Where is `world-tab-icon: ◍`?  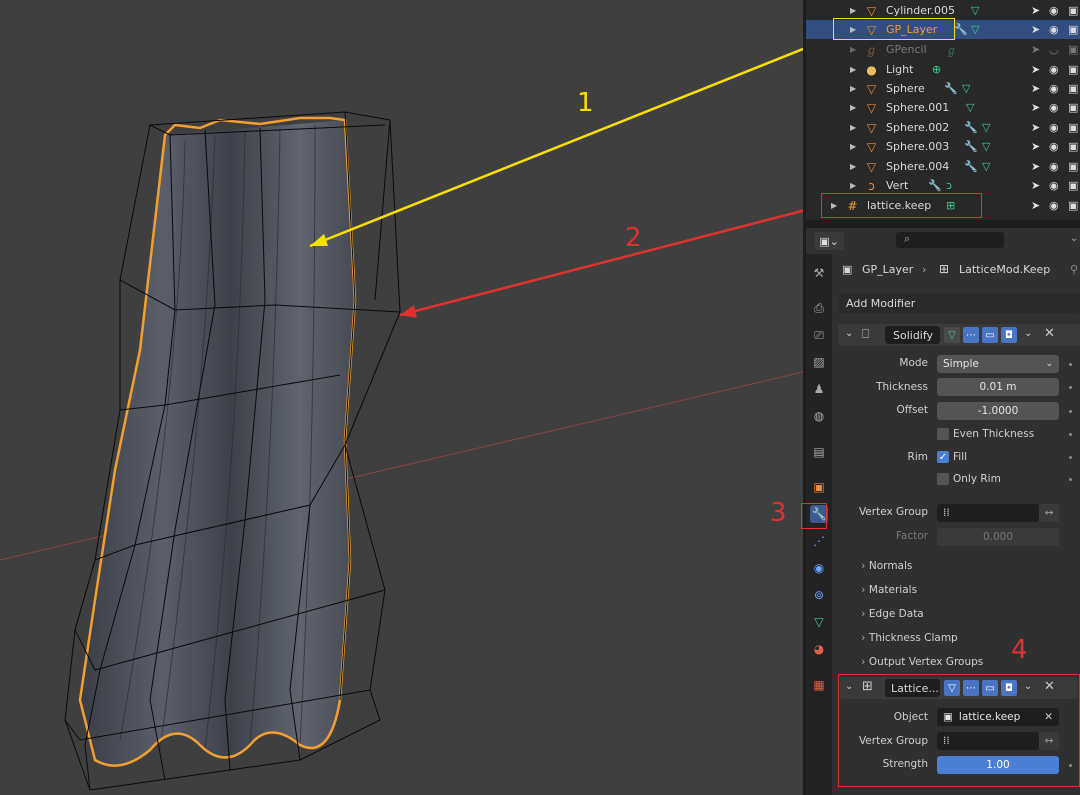 world-tab-icon: ◍ is located at coordinates (819, 416).